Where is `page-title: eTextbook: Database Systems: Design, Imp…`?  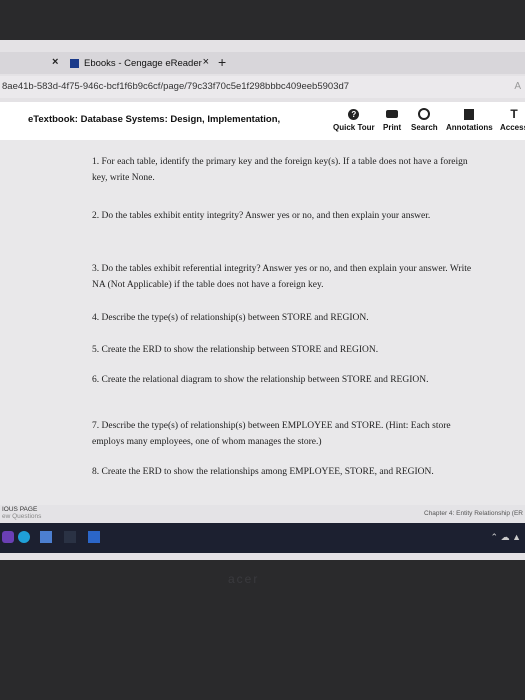 page-title: eTextbook: Database Systems: Design, Imp… is located at coordinates (154, 119).